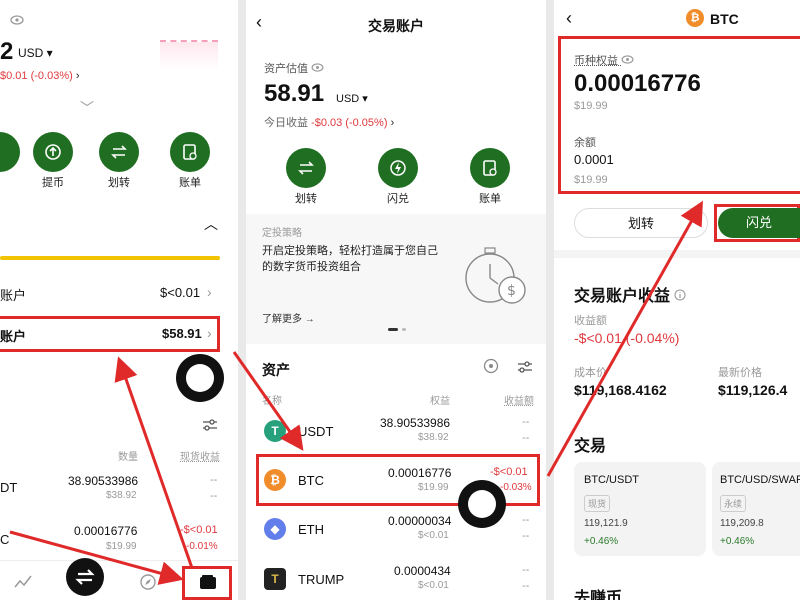 This screenshot has width=800, height=600. I want to click on arrow-account-to-btc, so click(268, 401).